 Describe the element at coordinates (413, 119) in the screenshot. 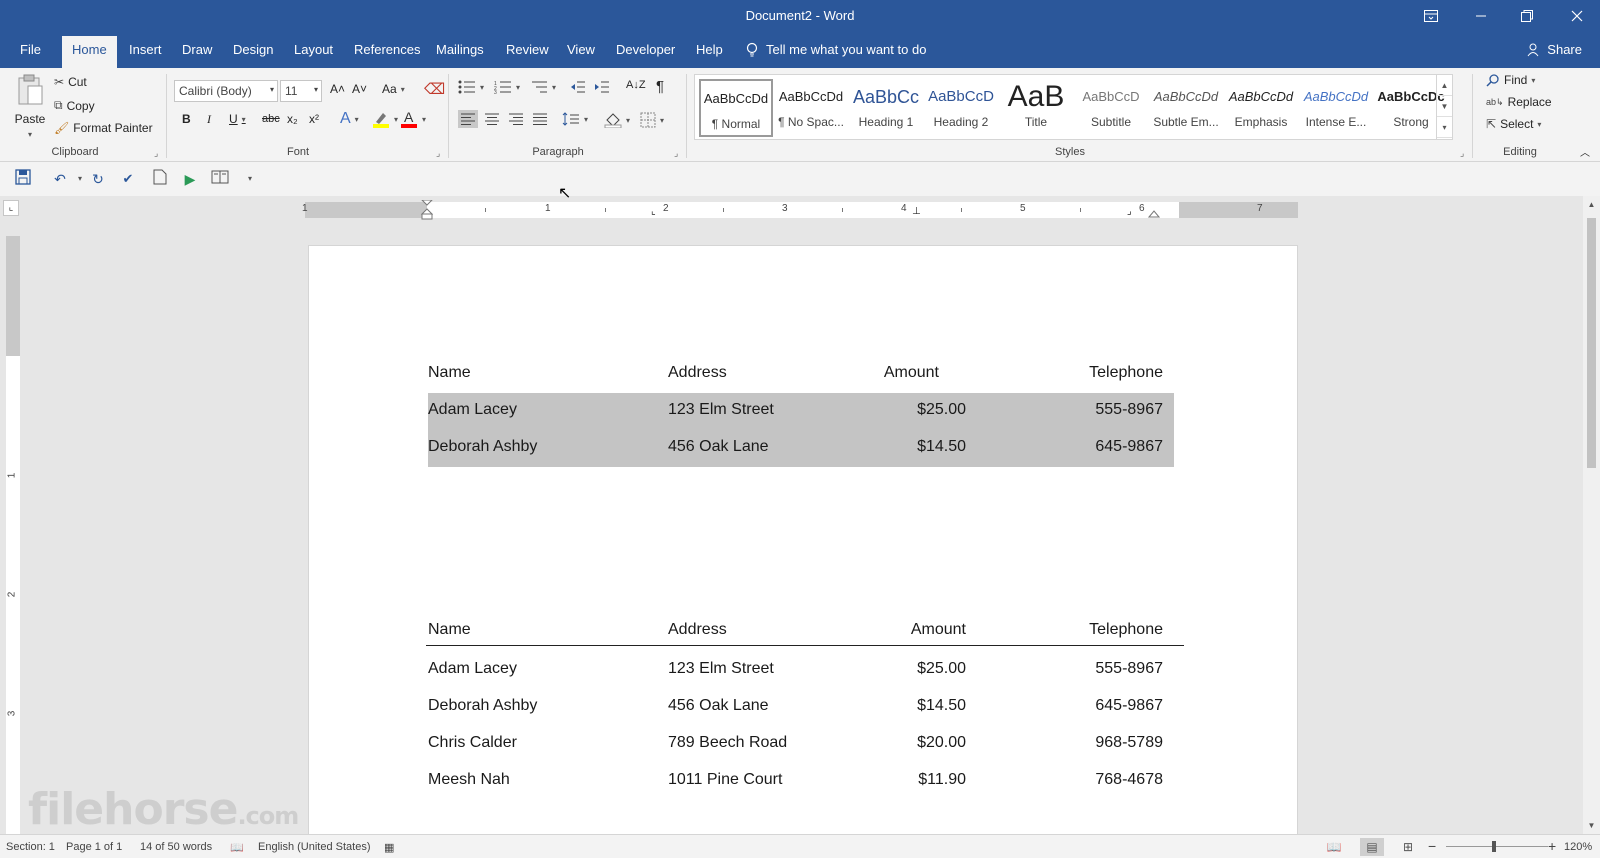

I see `font-color-button: A ▾` at that location.